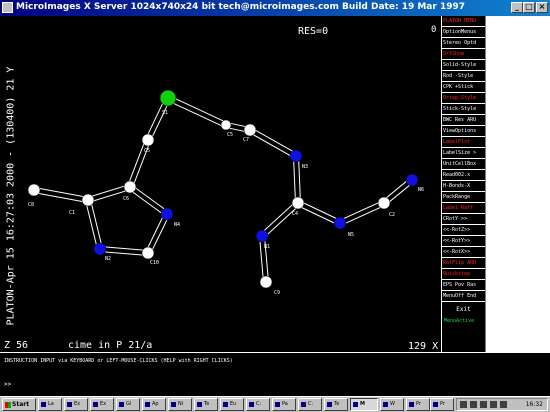 The image size is (550, 412). What do you see at coordinates (463, 219) in the screenshot?
I see `menu-item: CRotY >>` at bounding box center [463, 219].